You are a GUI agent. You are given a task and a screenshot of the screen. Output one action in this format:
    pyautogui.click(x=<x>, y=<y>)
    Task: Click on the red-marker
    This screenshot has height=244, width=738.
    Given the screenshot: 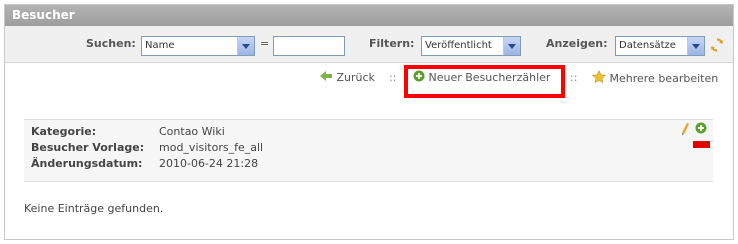 What is the action you would take?
    pyautogui.click(x=701, y=144)
    